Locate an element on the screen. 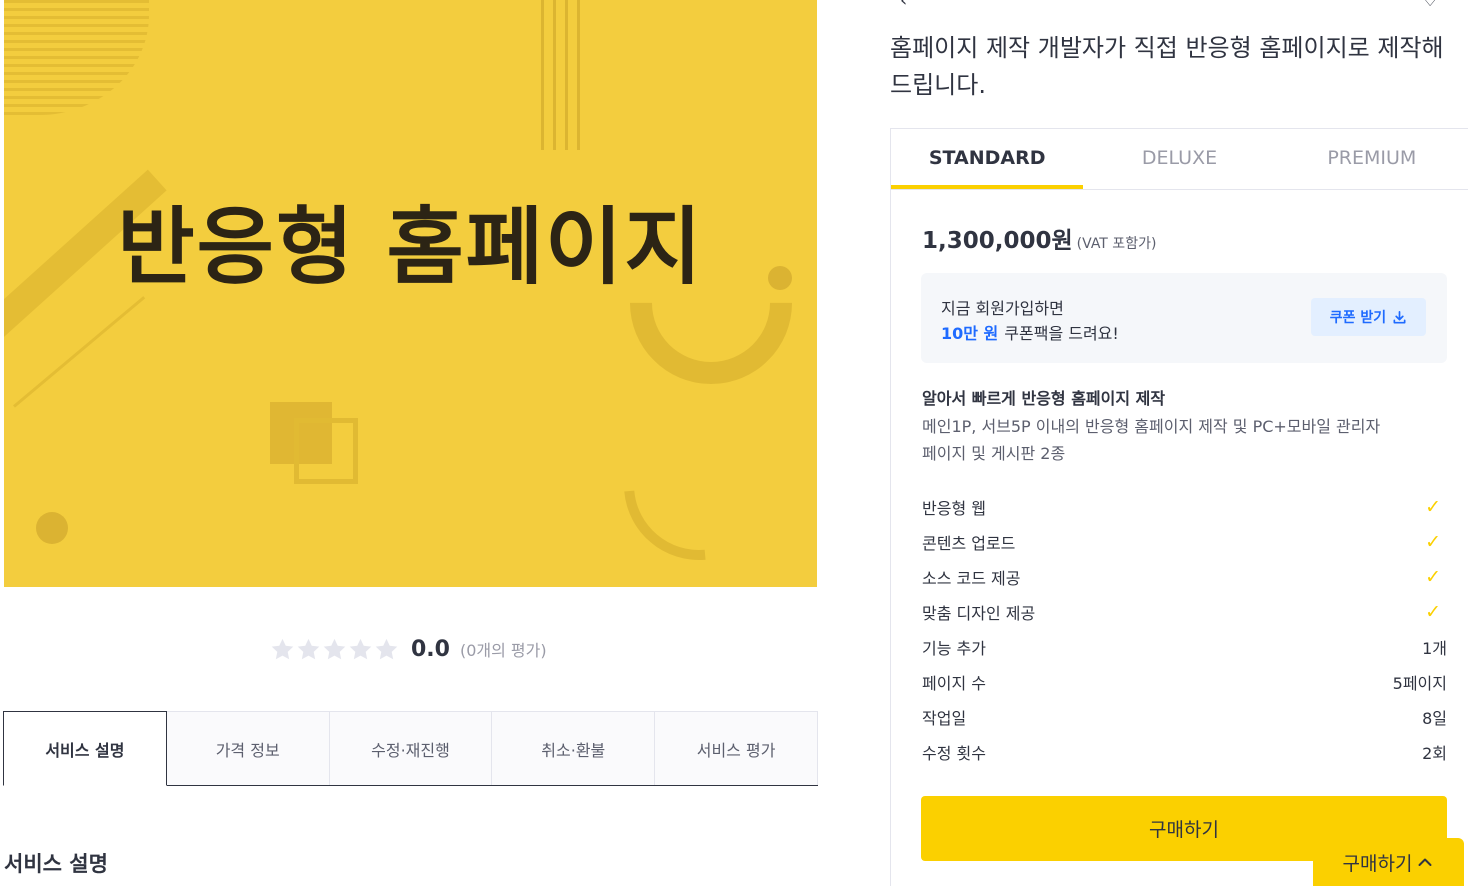 Image resolution: width=1468 pixels, height=886 pixels. package-price: 1,300,000원 (VAT 포함가) is located at coordinates (1039, 238).